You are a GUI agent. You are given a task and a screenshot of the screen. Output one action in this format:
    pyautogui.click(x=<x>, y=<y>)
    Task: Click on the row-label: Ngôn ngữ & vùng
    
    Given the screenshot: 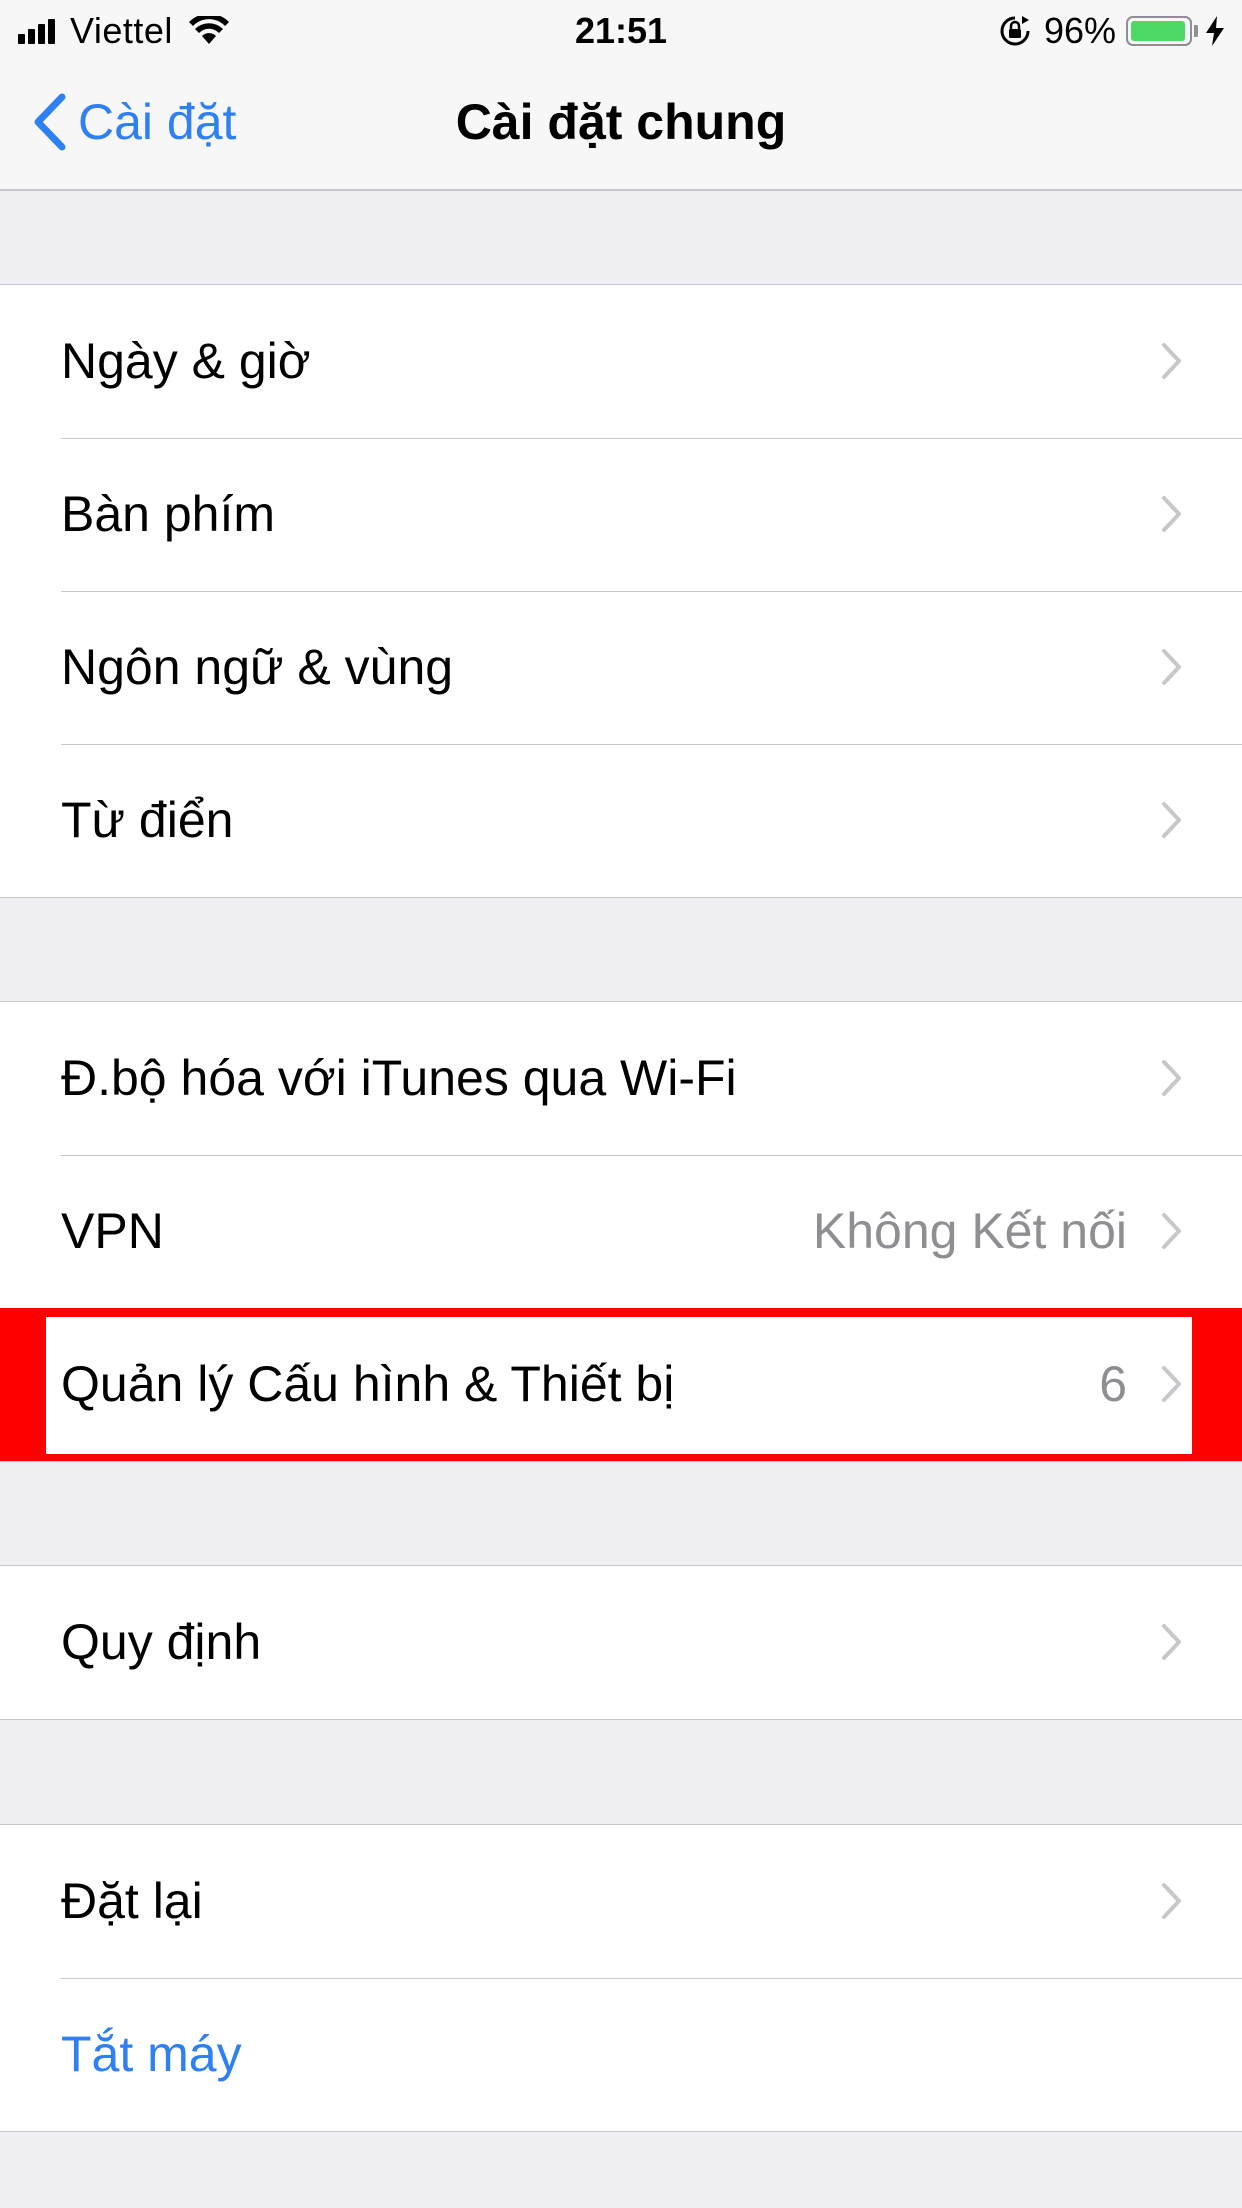 What is the action you would take?
    pyautogui.click(x=257, y=667)
    